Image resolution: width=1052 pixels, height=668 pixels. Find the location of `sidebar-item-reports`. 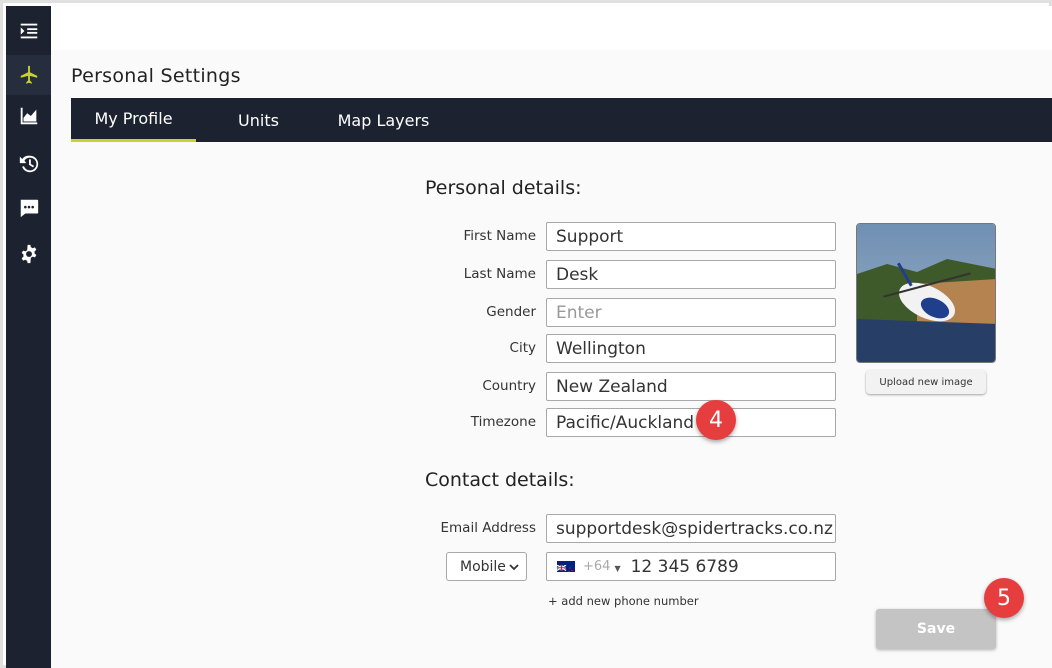

sidebar-item-reports is located at coordinates (28, 116).